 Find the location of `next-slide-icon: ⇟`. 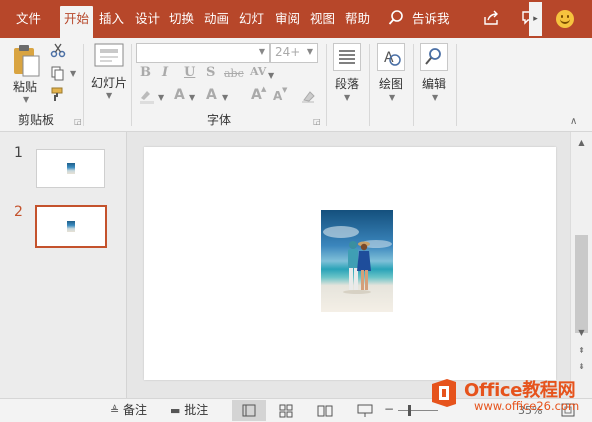

next-slide-icon: ⇟ is located at coordinates (581, 366).